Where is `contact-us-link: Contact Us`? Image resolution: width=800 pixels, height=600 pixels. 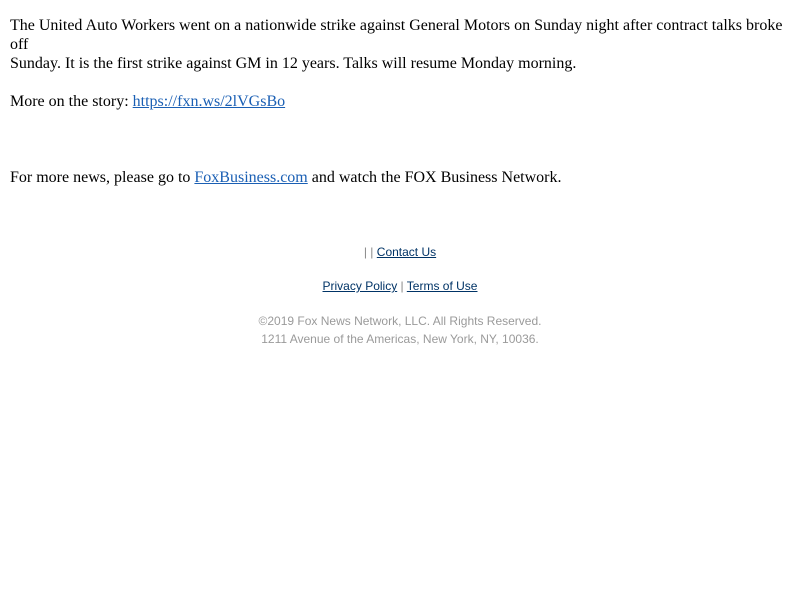
contact-us-link: Contact Us is located at coordinates (406, 252).